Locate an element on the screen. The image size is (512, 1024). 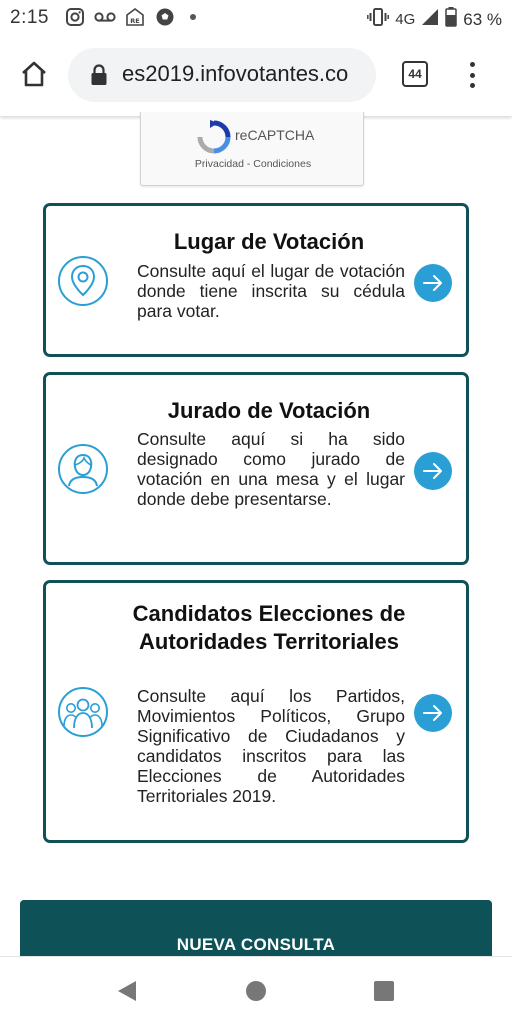
status-notification-icons: RE is located at coordinates (130, 17).